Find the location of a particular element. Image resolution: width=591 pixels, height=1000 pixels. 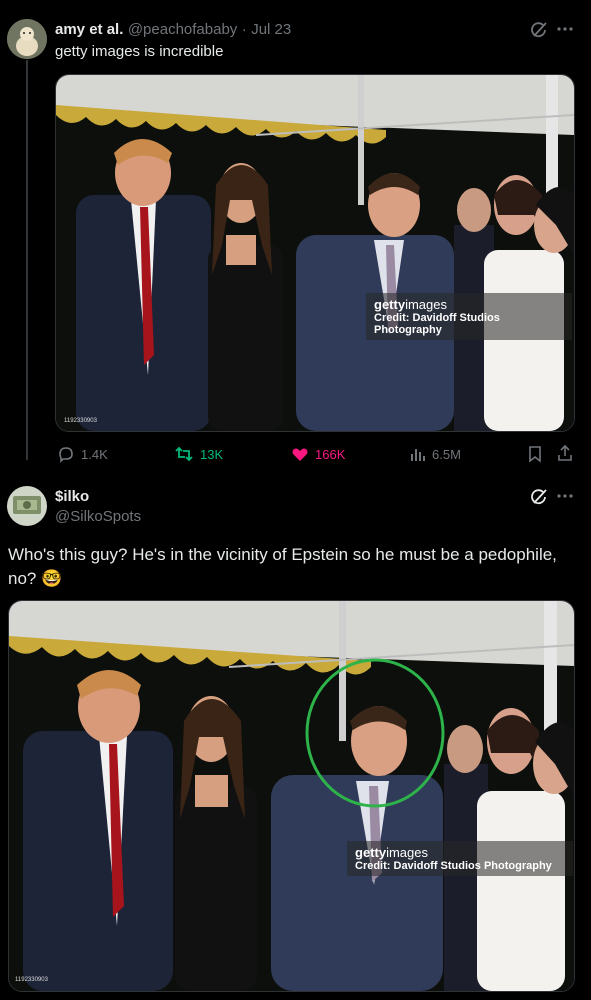

display-name: amy et al. is located at coordinates (89, 29).